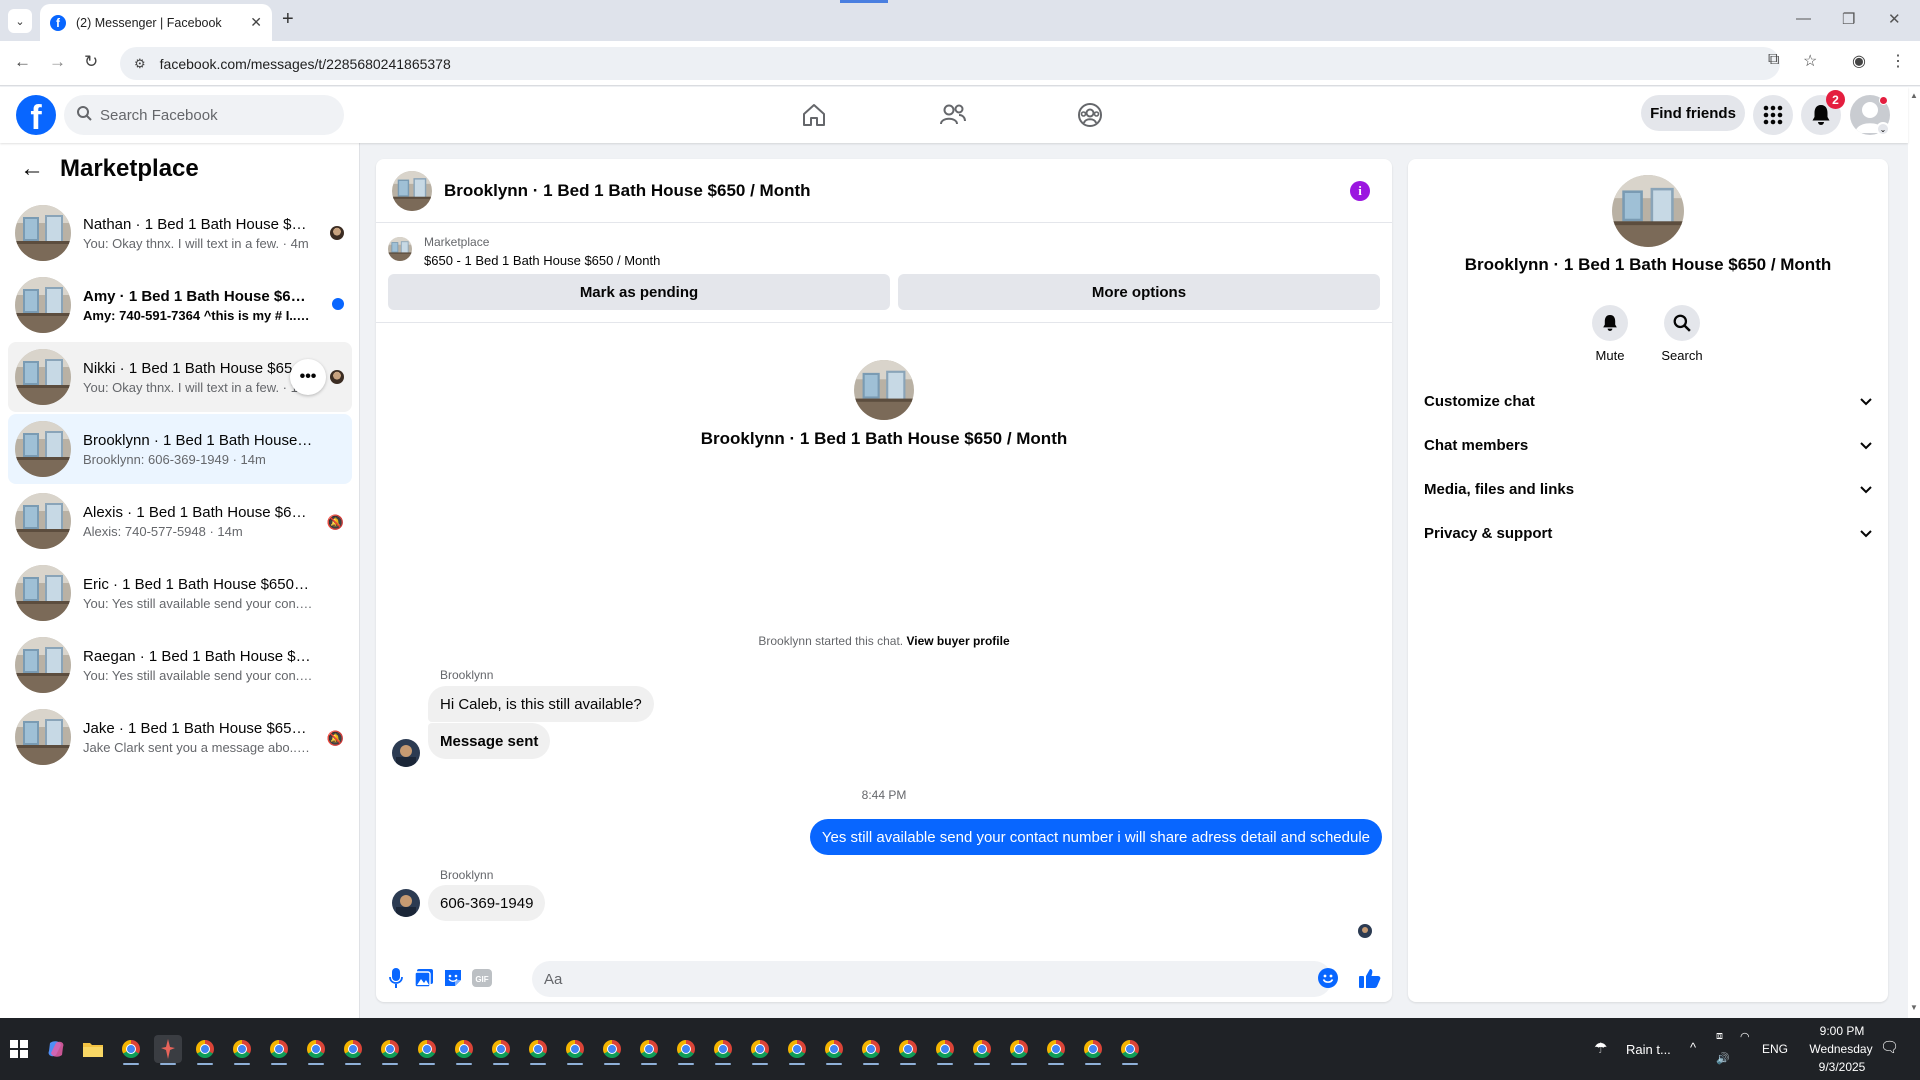  I want to click on chat-members-row: Chat members, so click(1648, 445).